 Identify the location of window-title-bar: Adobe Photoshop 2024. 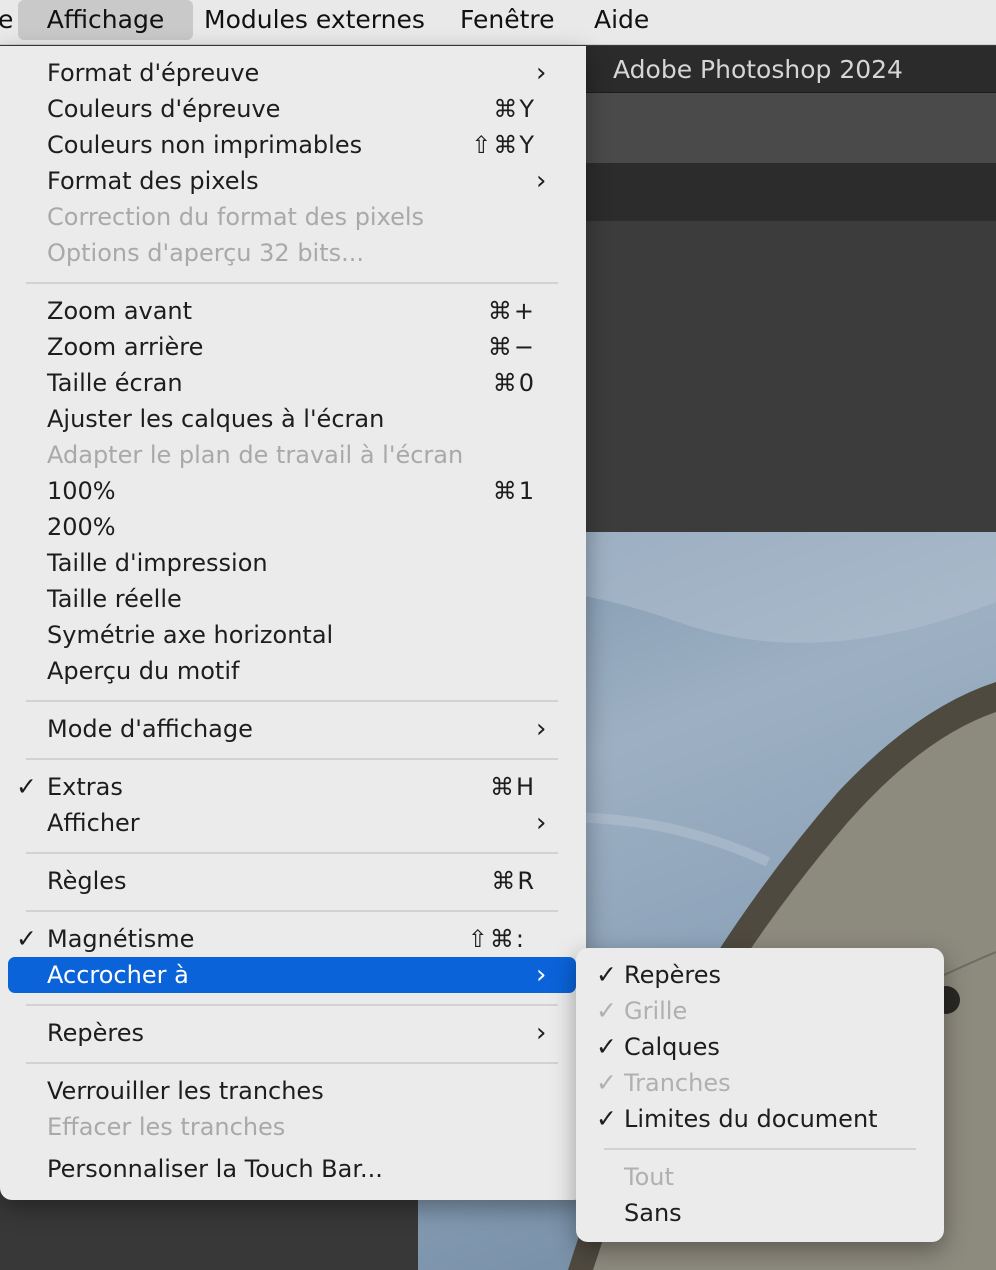
(788, 69).